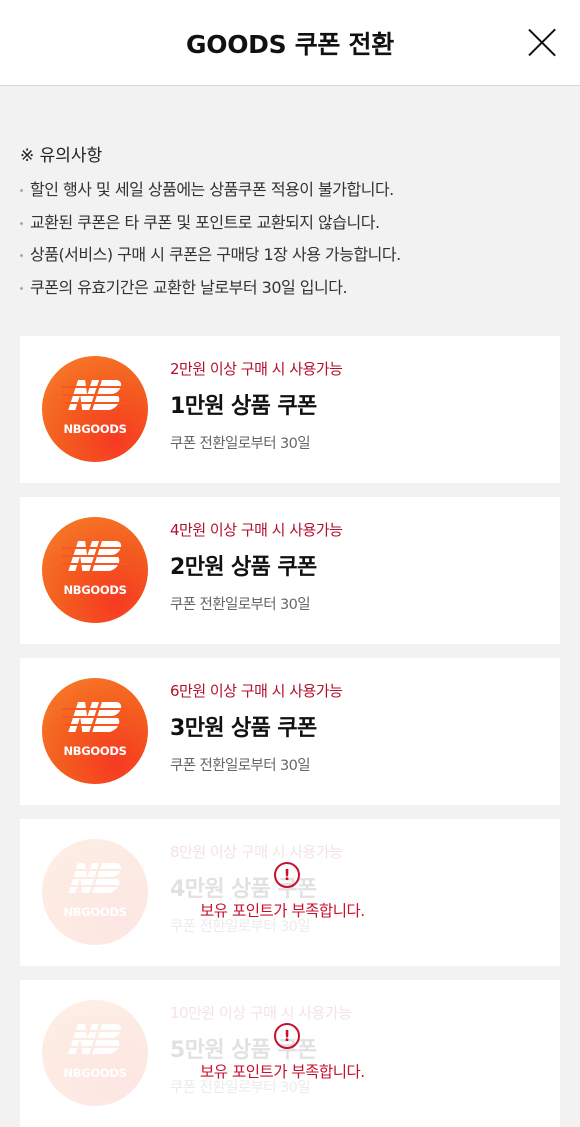  Describe the element at coordinates (290, 190) in the screenshot. I see `notice-item: 할인 행사 및 세일 상품에는 상품쿠폰 적용이 불가합니다.` at that location.